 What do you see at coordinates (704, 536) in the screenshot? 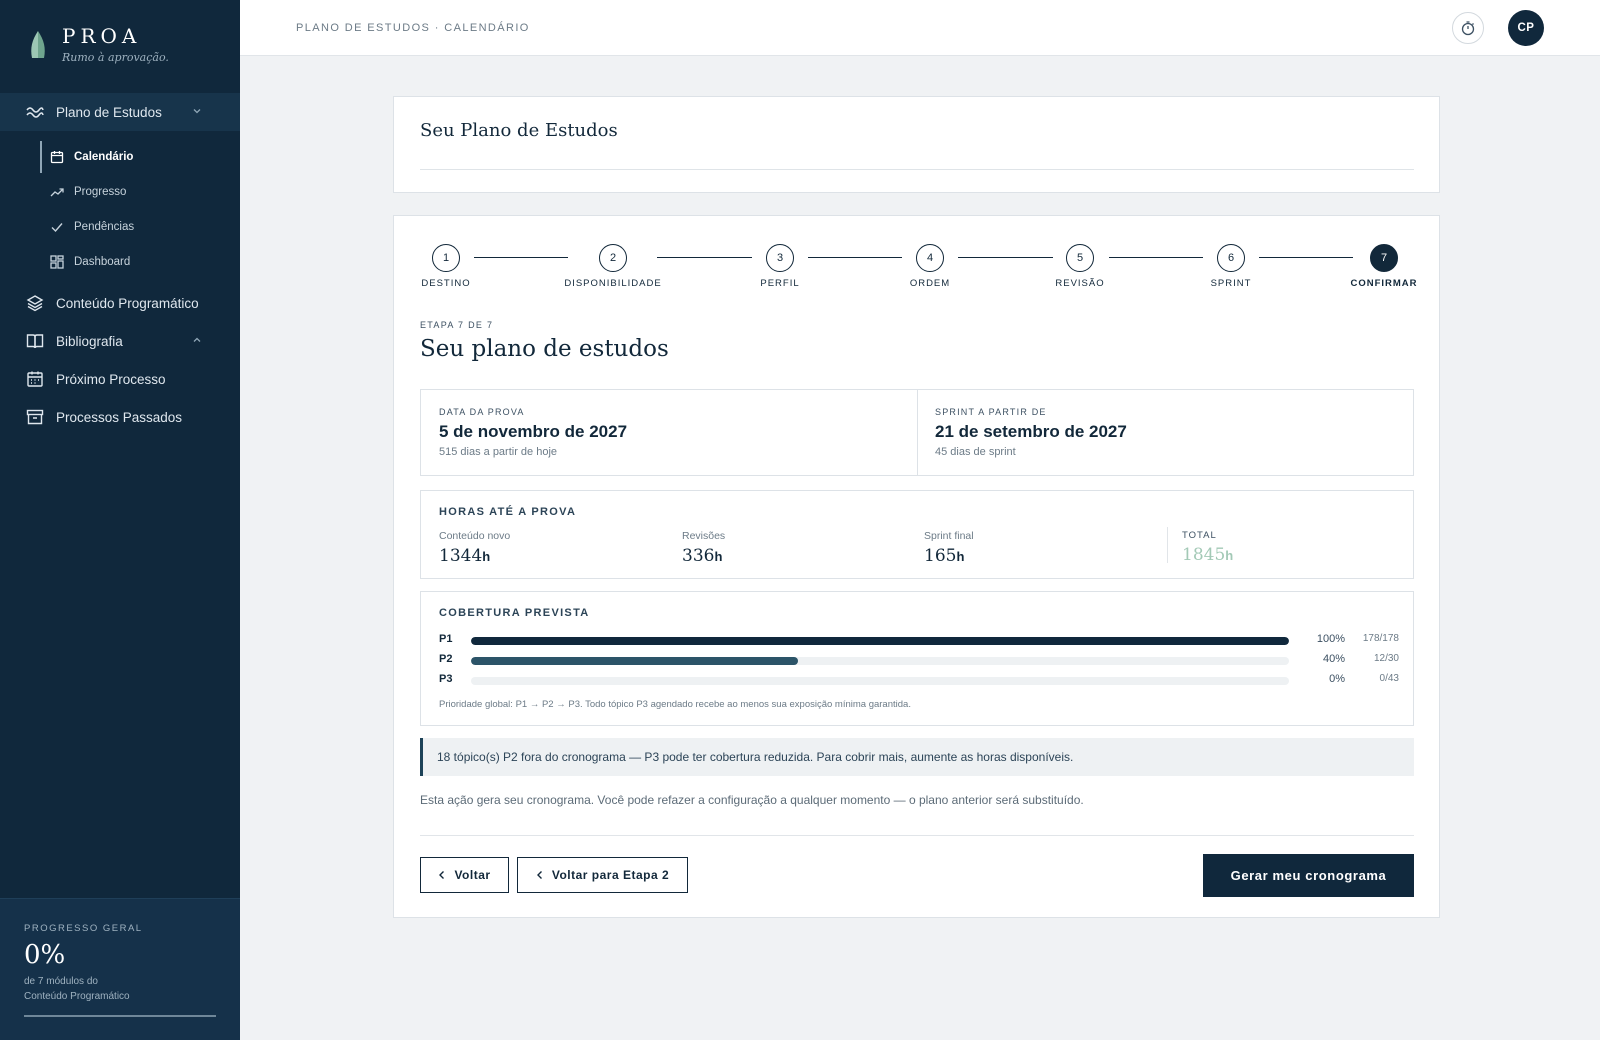
I see `hours-item-label: Revisões` at bounding box center [704, 536].